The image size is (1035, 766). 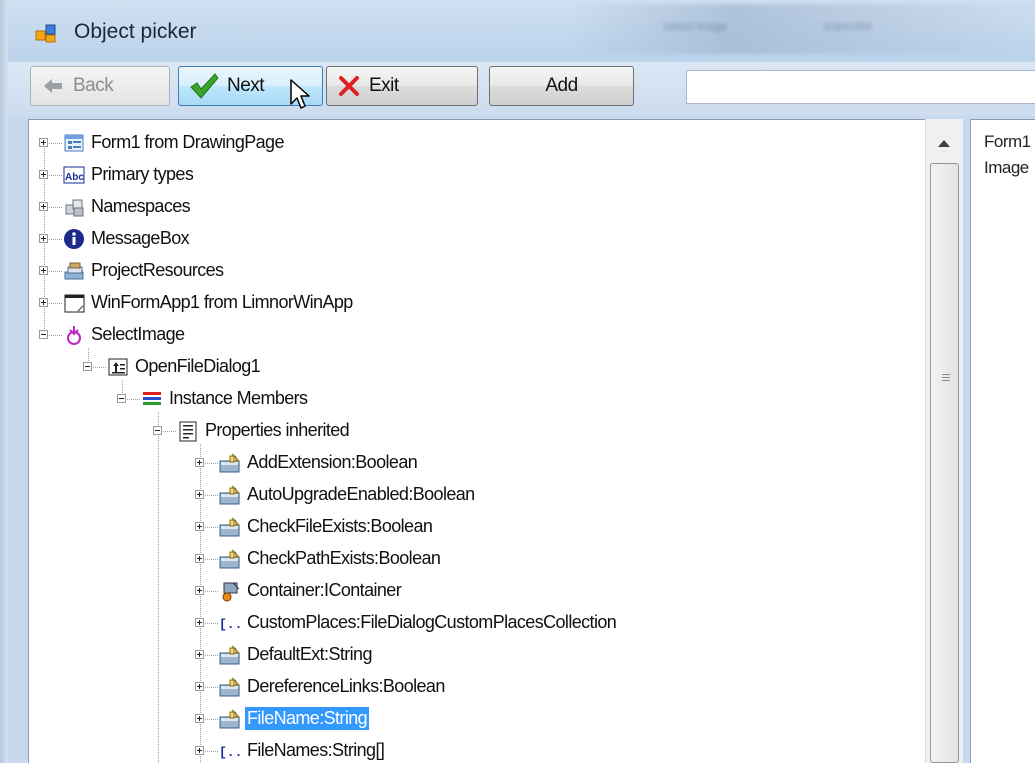 What do you see at coordinates (74, 208) in the screenshot?
I see `namespace-blocks-icon` at bounding box center [74, 208].